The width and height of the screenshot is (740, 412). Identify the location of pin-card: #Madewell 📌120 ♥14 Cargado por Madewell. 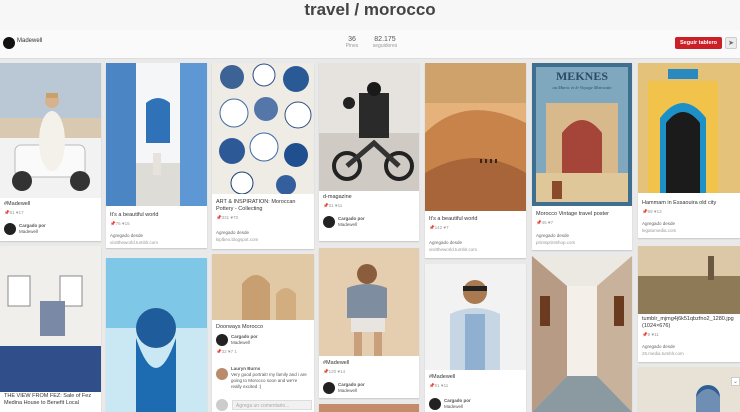
(369, 323).